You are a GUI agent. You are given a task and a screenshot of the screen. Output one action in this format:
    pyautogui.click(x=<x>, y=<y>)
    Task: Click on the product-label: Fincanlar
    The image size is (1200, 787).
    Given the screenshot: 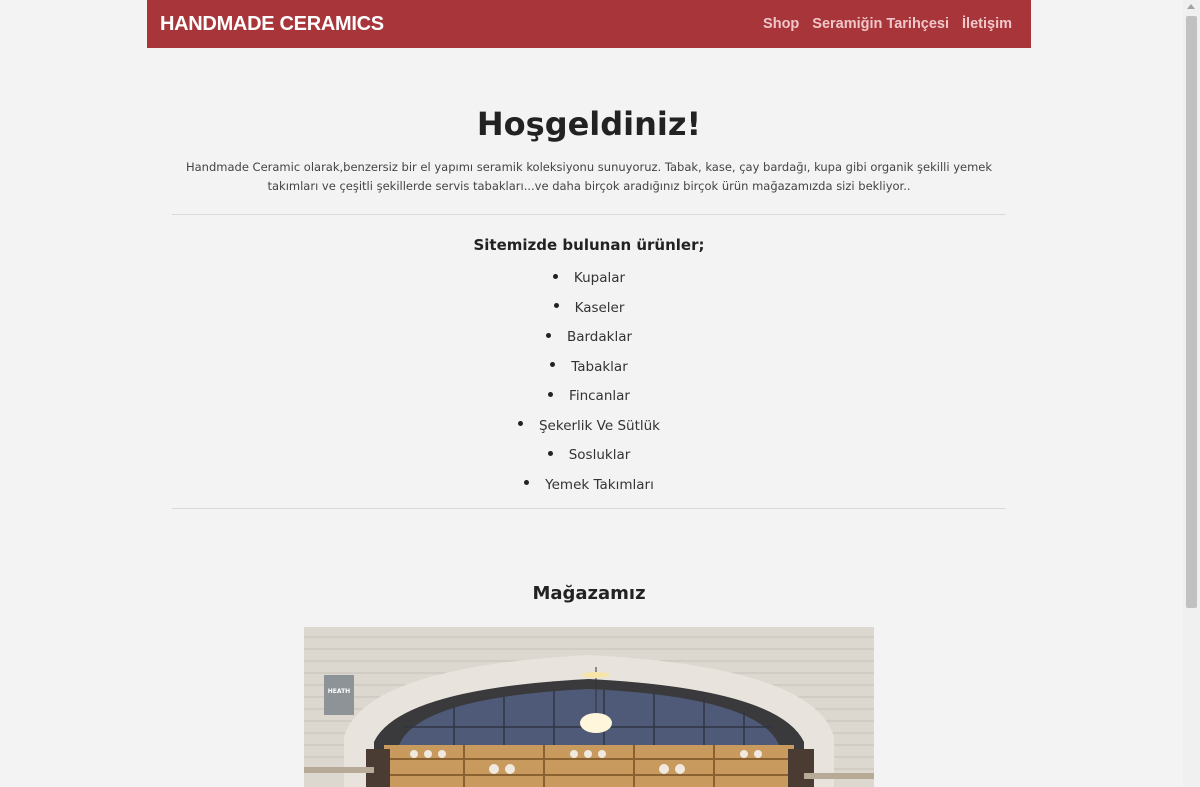 What is the action you would take?
    pyautogui.click(x=599, y=396)
    